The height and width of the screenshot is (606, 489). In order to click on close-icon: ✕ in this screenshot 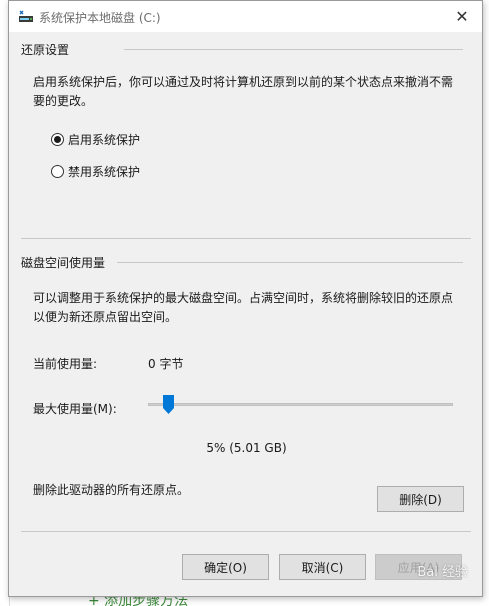, I will do `click(462, 16)`.